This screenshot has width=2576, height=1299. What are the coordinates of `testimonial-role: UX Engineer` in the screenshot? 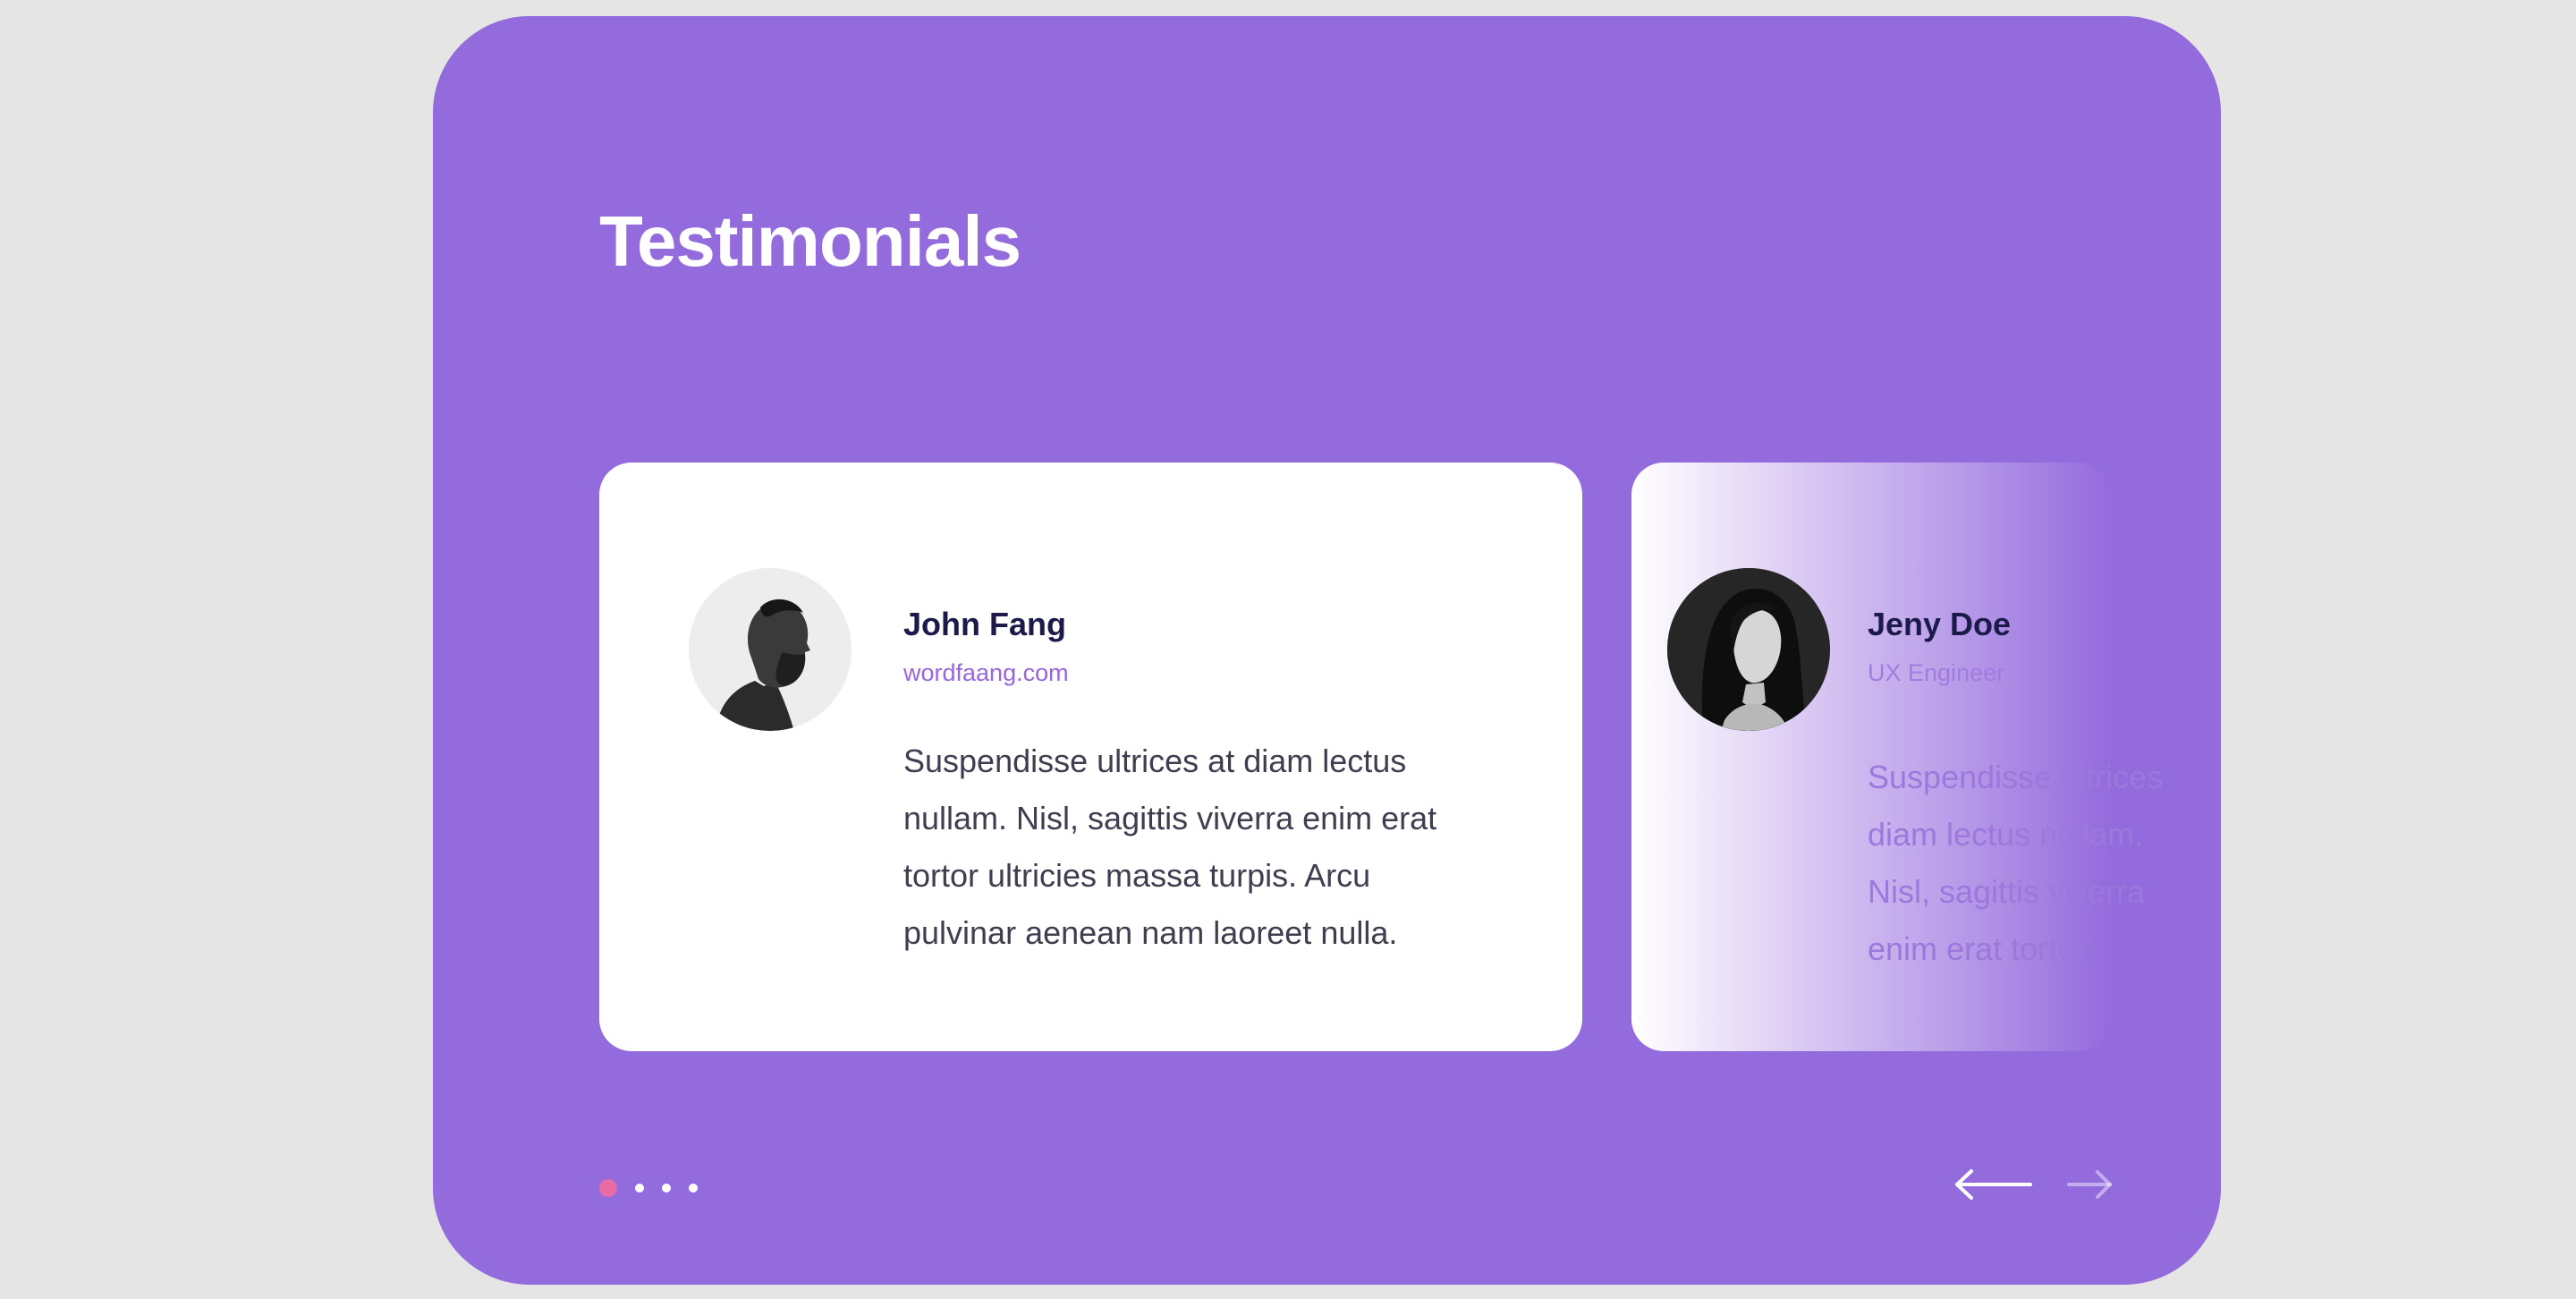 It's located at (1936, 672).